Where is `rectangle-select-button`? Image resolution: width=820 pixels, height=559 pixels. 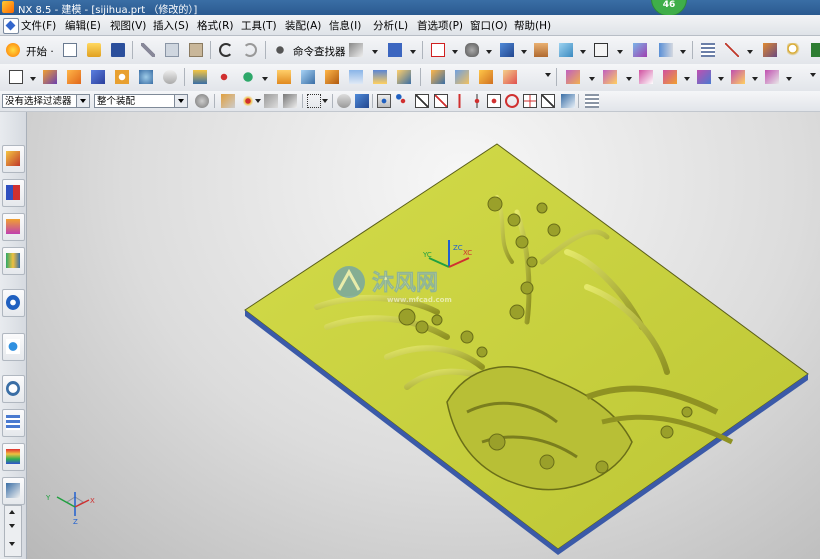
rectangle-select-button is located at coordinates (314, 101).